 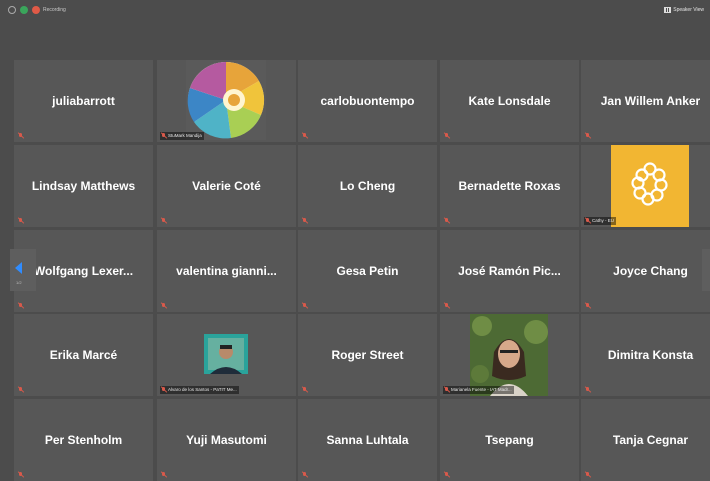 I want to click on participant-tile: carlobuontempo, so click(x=367, y=101).